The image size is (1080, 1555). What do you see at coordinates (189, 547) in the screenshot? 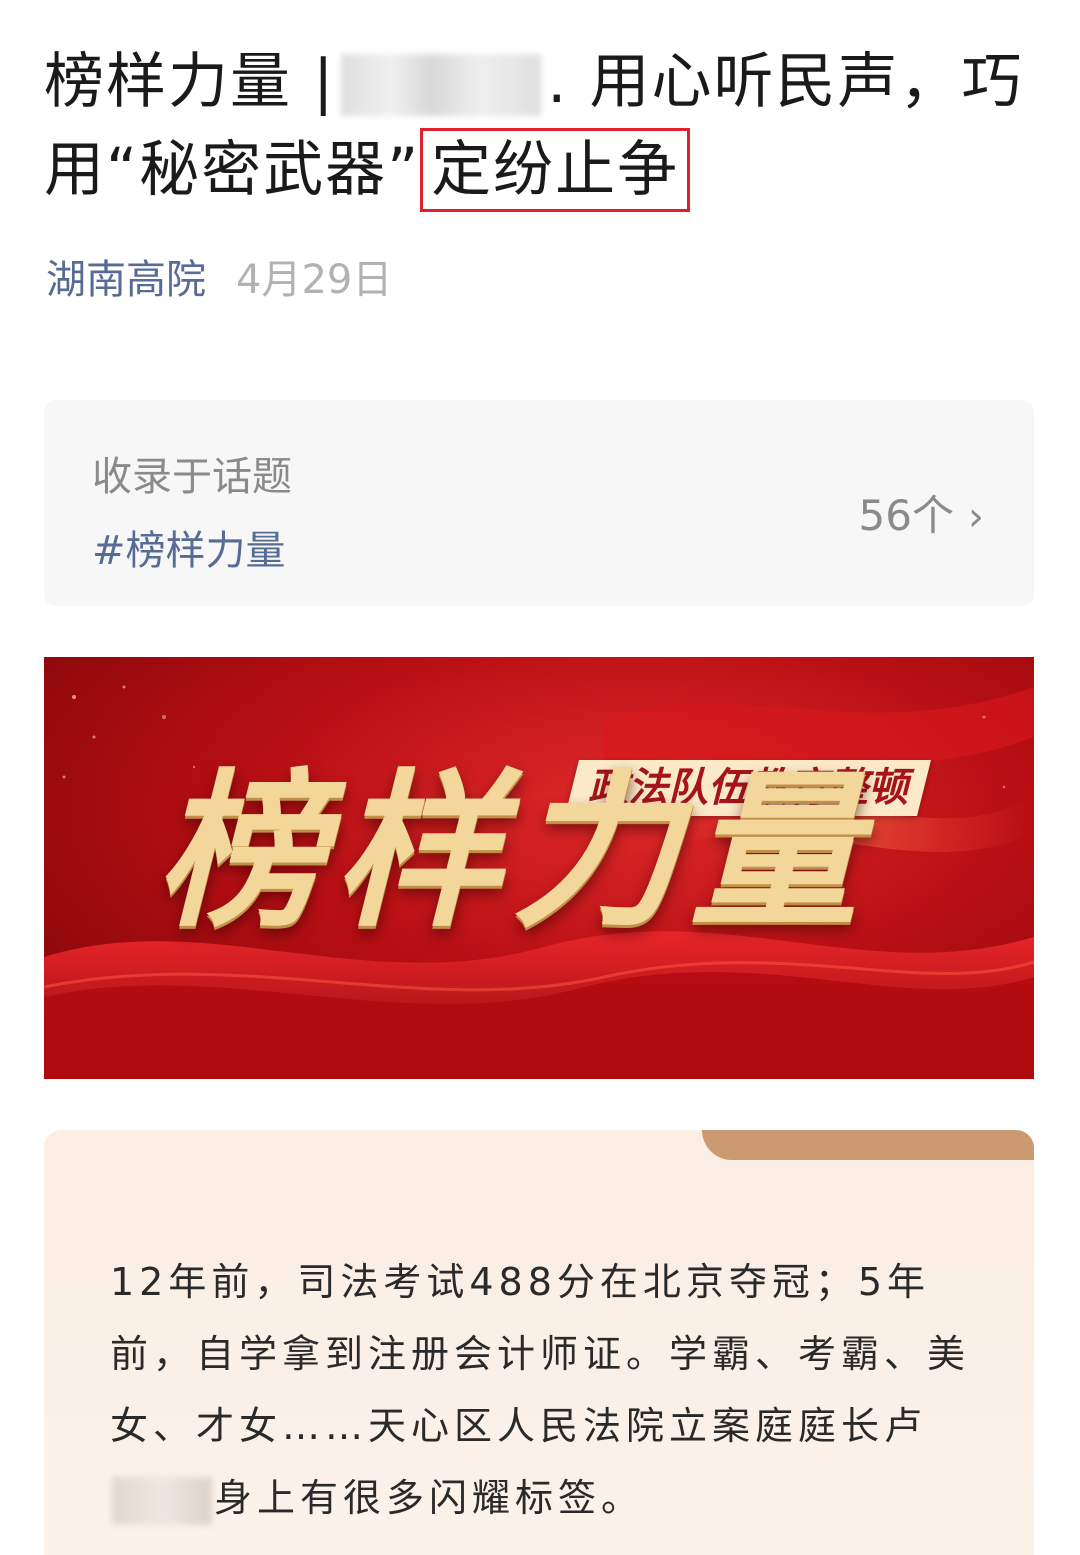
I see `topic-tag-link: #榜样力量` at bounding box center [189, 547].